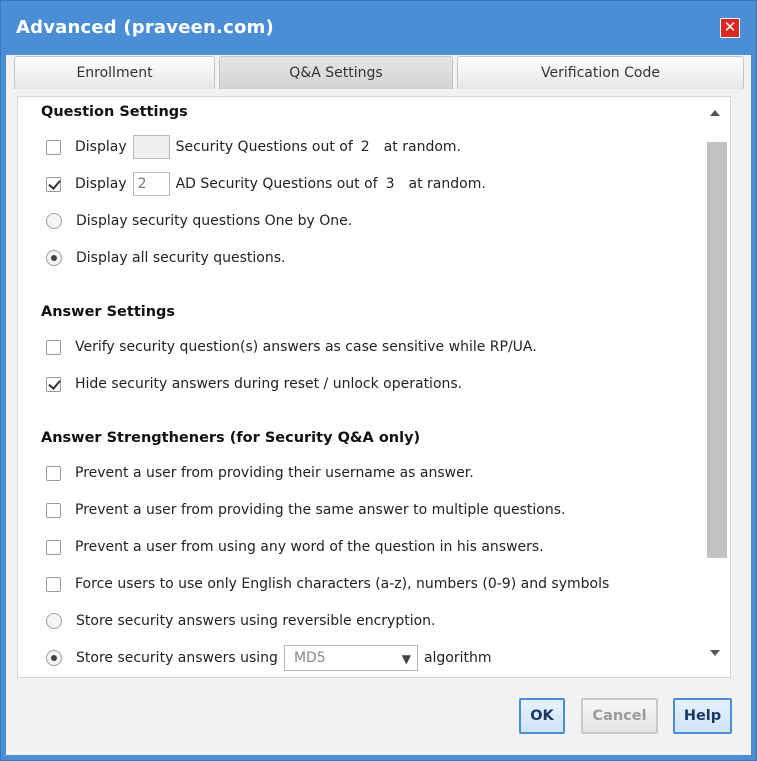 This screenshot has width=757, height=761. I want to click on display-all-label: Display all security questions., so click(181, 258).